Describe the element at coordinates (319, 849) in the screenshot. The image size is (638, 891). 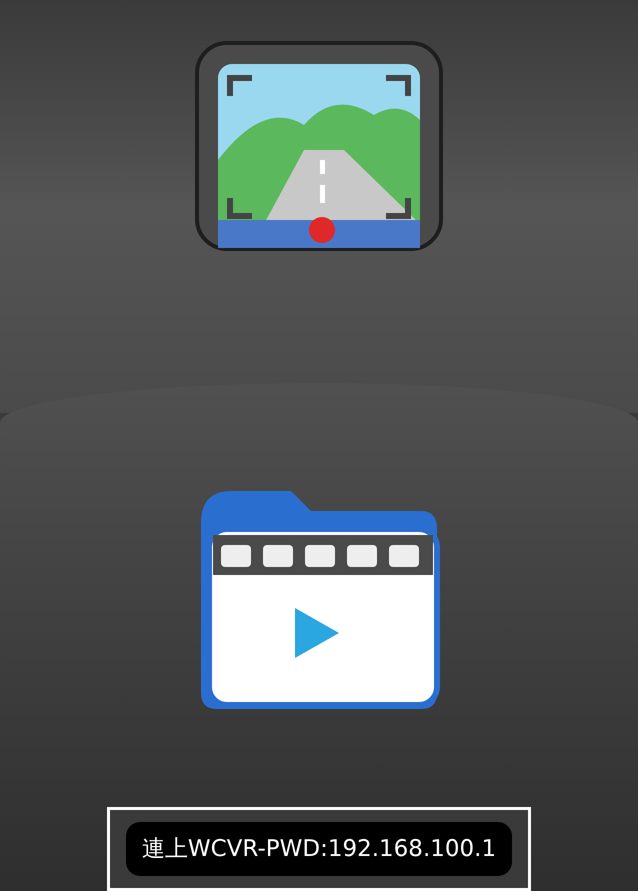
I see `toast-message: 連上WCVR-PWD:192.168.100.1` at that location.